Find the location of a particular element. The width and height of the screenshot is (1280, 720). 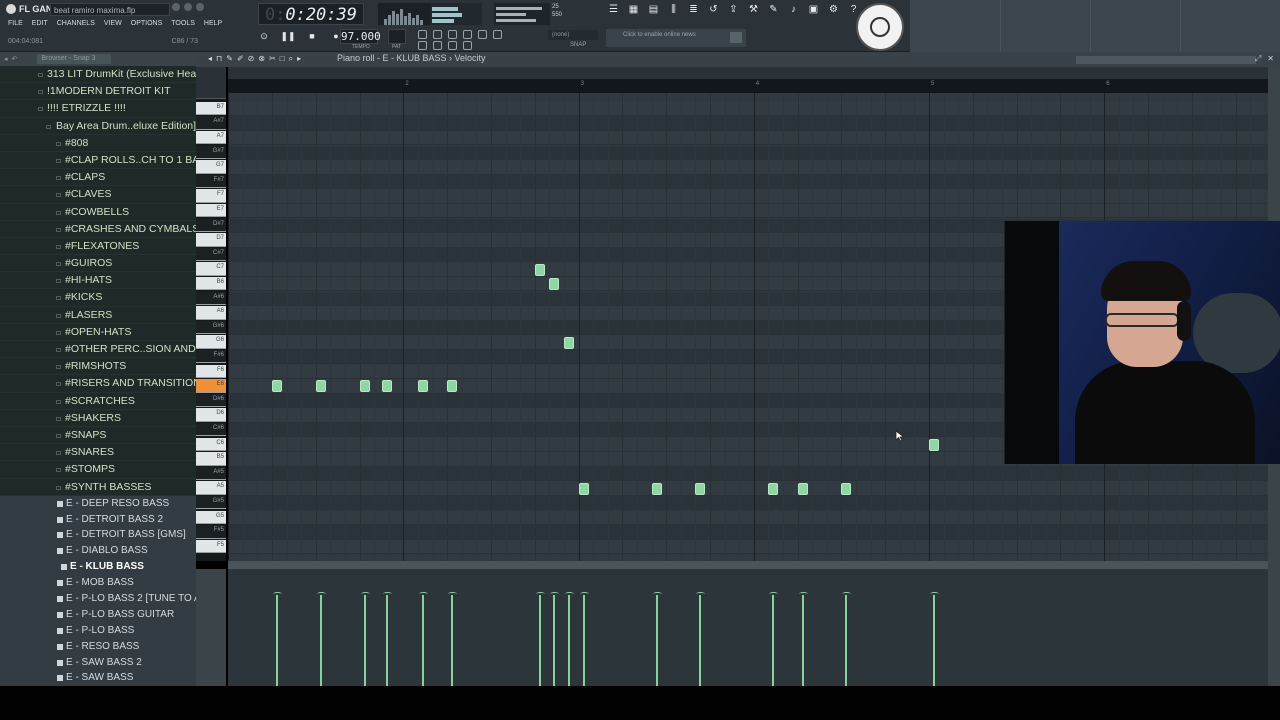

pr-slice-icon: ✂ is located at coordinates (272, 59).